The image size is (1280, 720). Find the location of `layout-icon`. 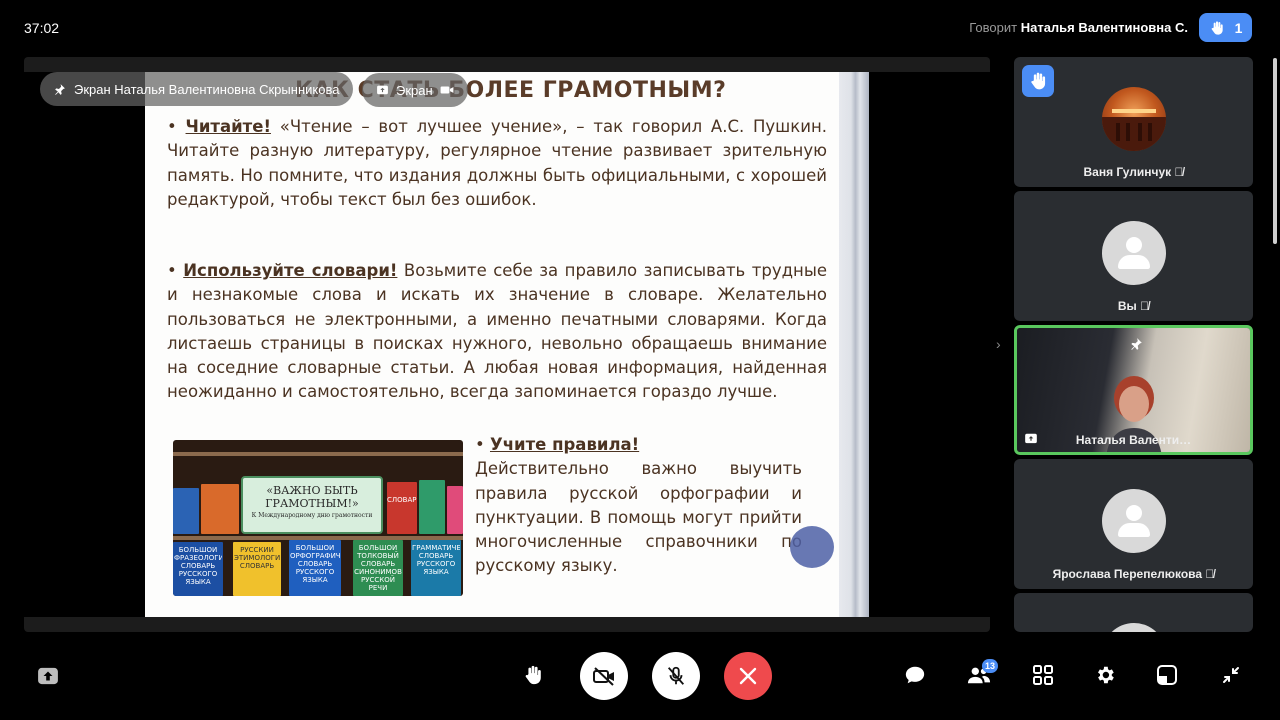

layout-icon is located at coordinates (1167, 675).